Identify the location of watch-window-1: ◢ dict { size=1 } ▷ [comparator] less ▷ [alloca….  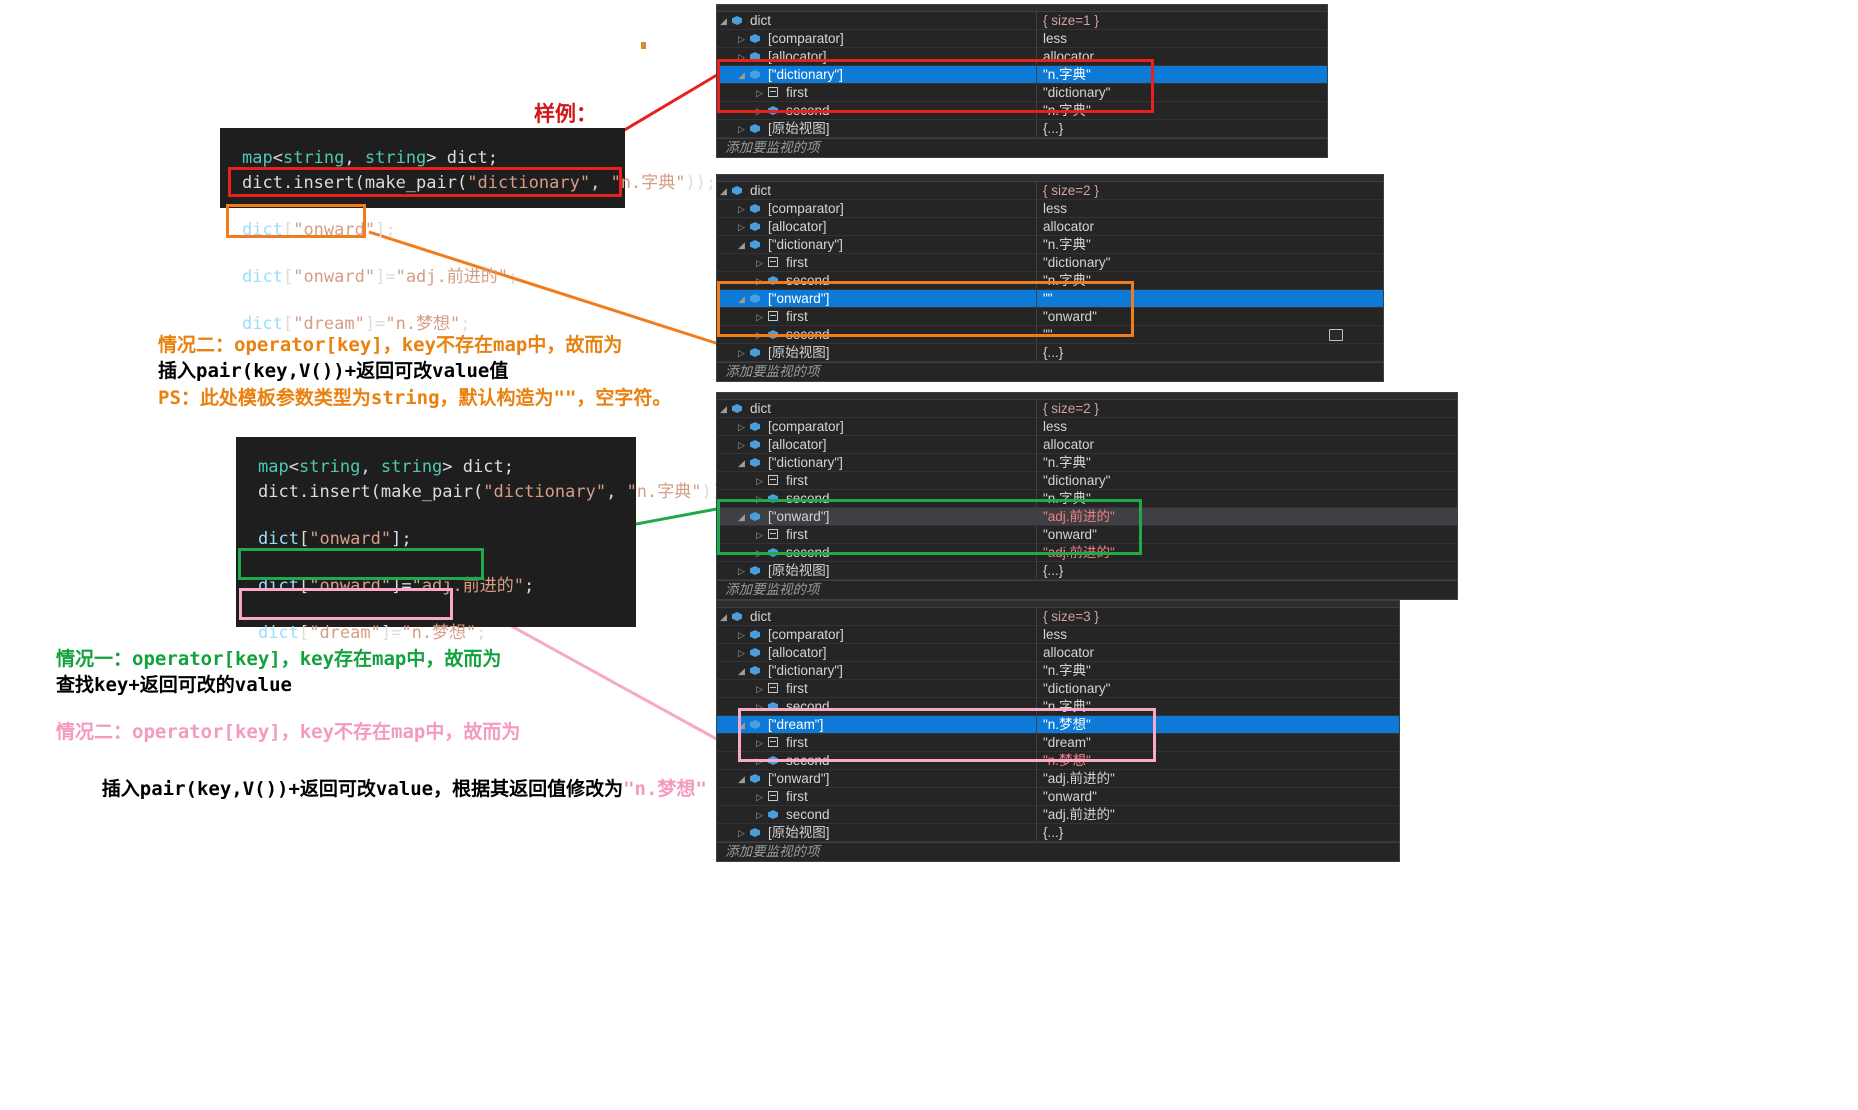
(1022, 81).